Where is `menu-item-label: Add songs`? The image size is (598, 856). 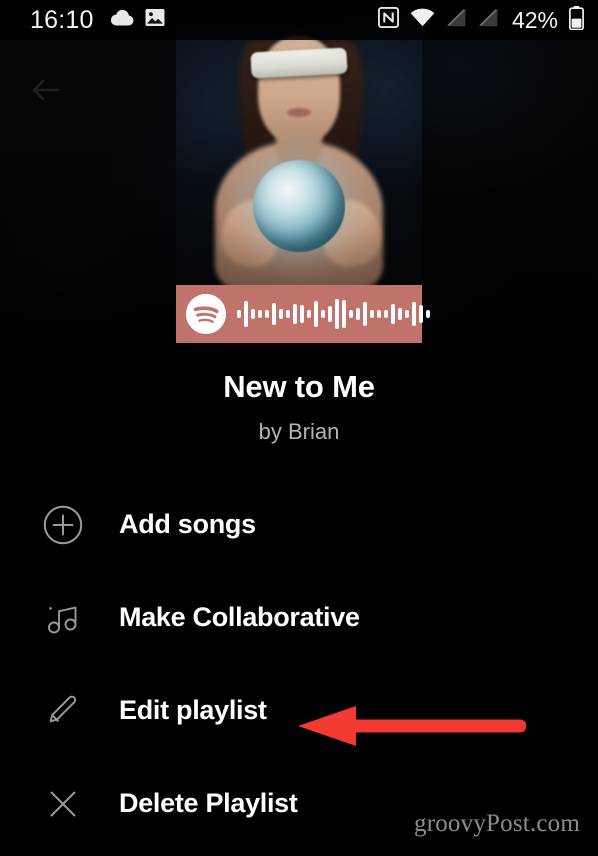 menu-item-label: Add songs is located at coordinates (187, 524).